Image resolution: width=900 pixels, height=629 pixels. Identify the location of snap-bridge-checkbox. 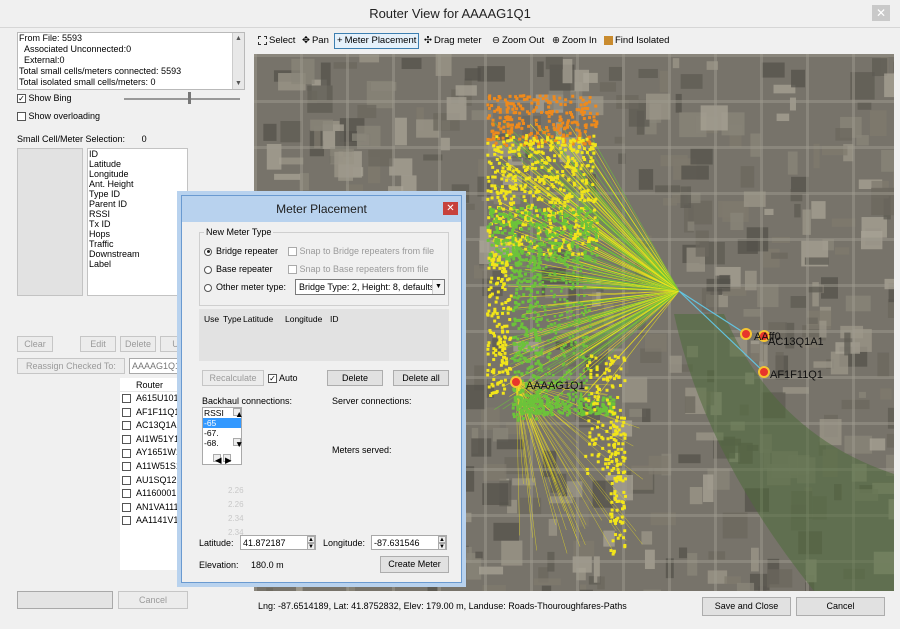
(292, 252).